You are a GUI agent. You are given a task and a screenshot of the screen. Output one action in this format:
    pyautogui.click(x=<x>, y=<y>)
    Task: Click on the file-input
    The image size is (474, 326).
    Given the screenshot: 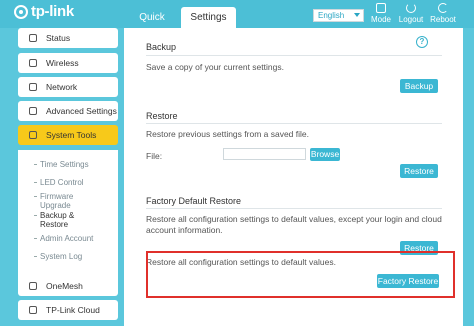 What is the action you would take?
    pyautogui.click(x=264, y=154)
    